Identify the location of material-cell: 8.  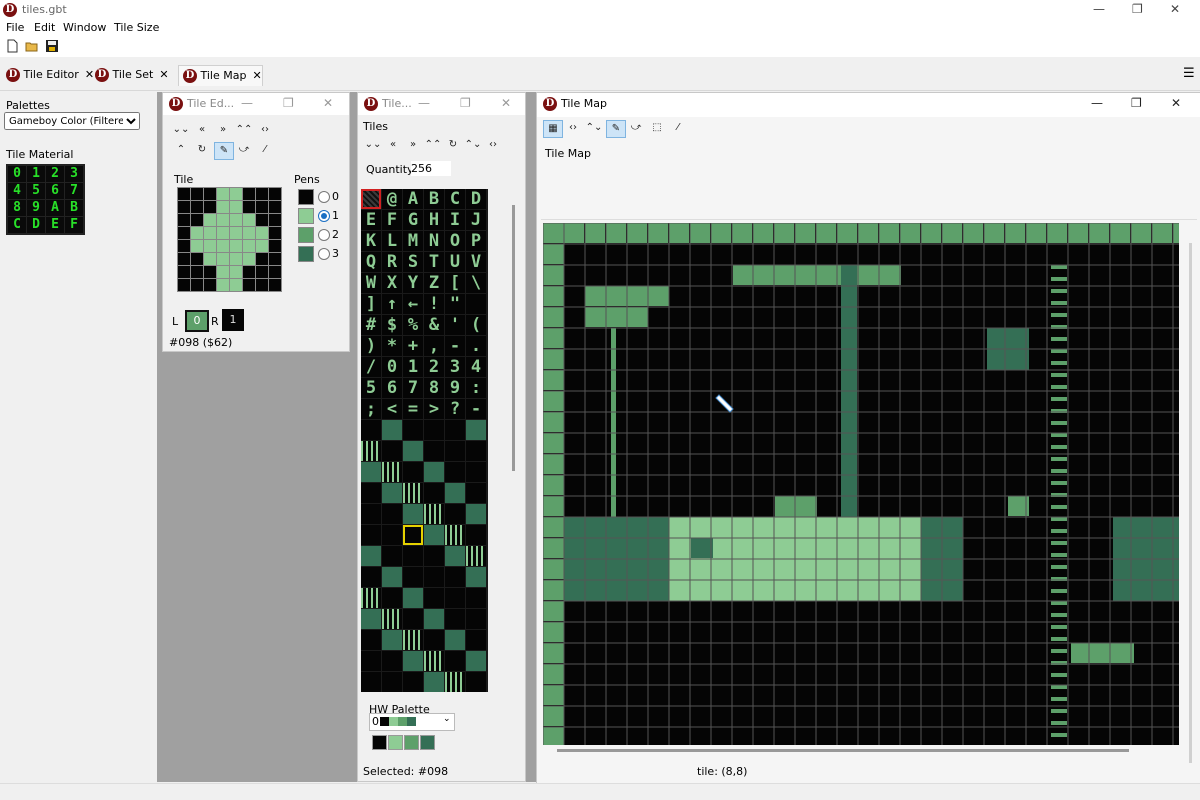
(17, 208).